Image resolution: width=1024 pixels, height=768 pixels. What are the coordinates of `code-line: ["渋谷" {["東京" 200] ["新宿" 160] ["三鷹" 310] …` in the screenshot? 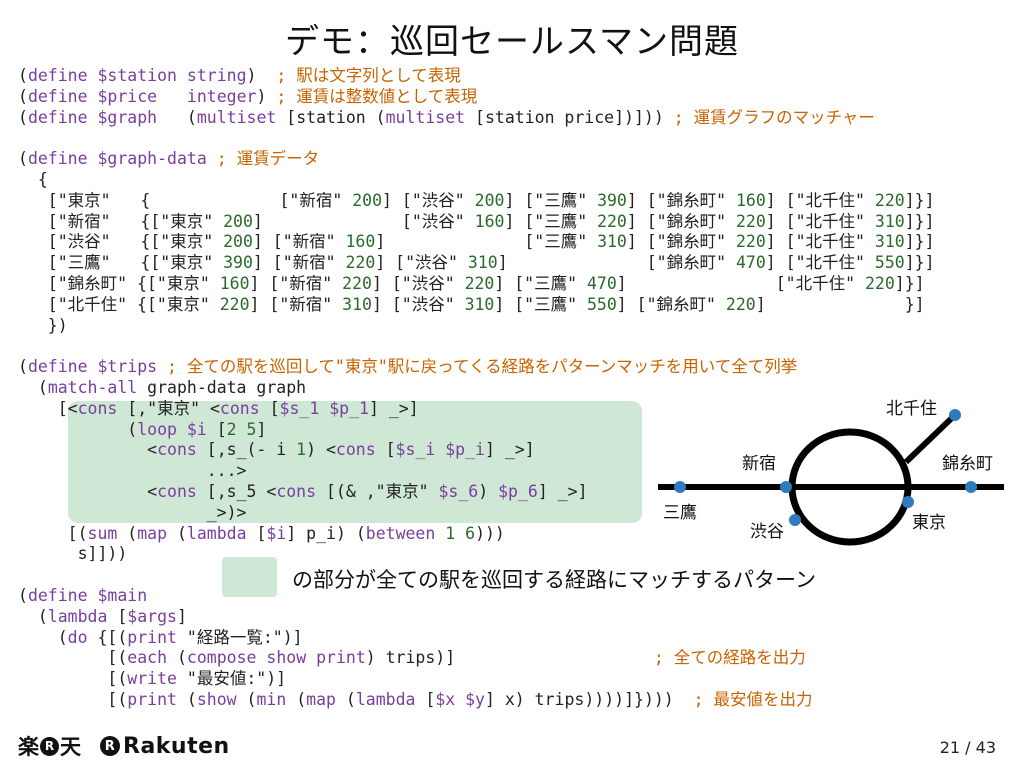 It's located at (476, 242).